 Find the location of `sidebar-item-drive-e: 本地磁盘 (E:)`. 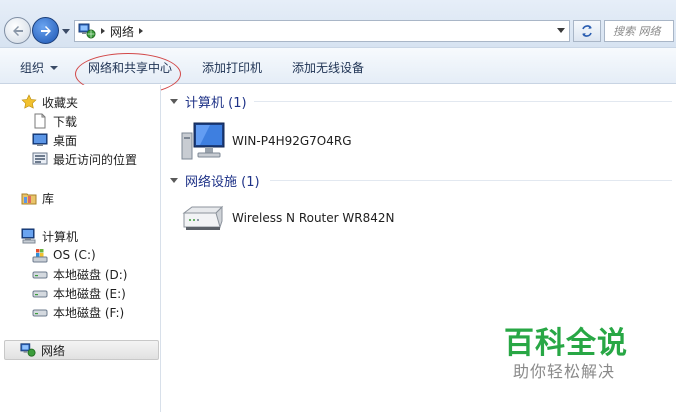

sidebar-item-drive-e: 本地磁盘 (E:) is located at coordinates (79, 293).